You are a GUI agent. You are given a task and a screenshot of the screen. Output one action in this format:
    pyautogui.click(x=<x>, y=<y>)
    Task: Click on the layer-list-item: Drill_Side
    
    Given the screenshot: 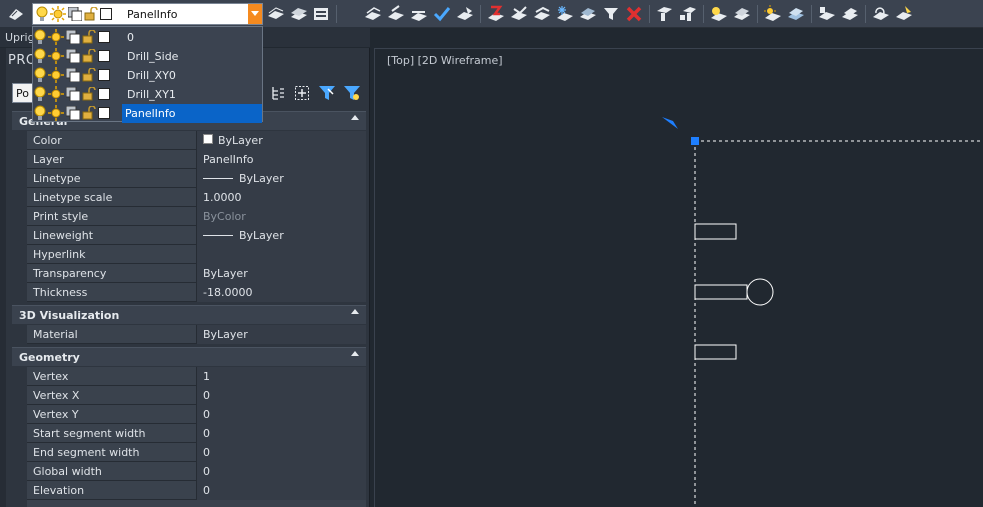 What is the action you would take?
    pyautogui.click(x=147, y=56)
    